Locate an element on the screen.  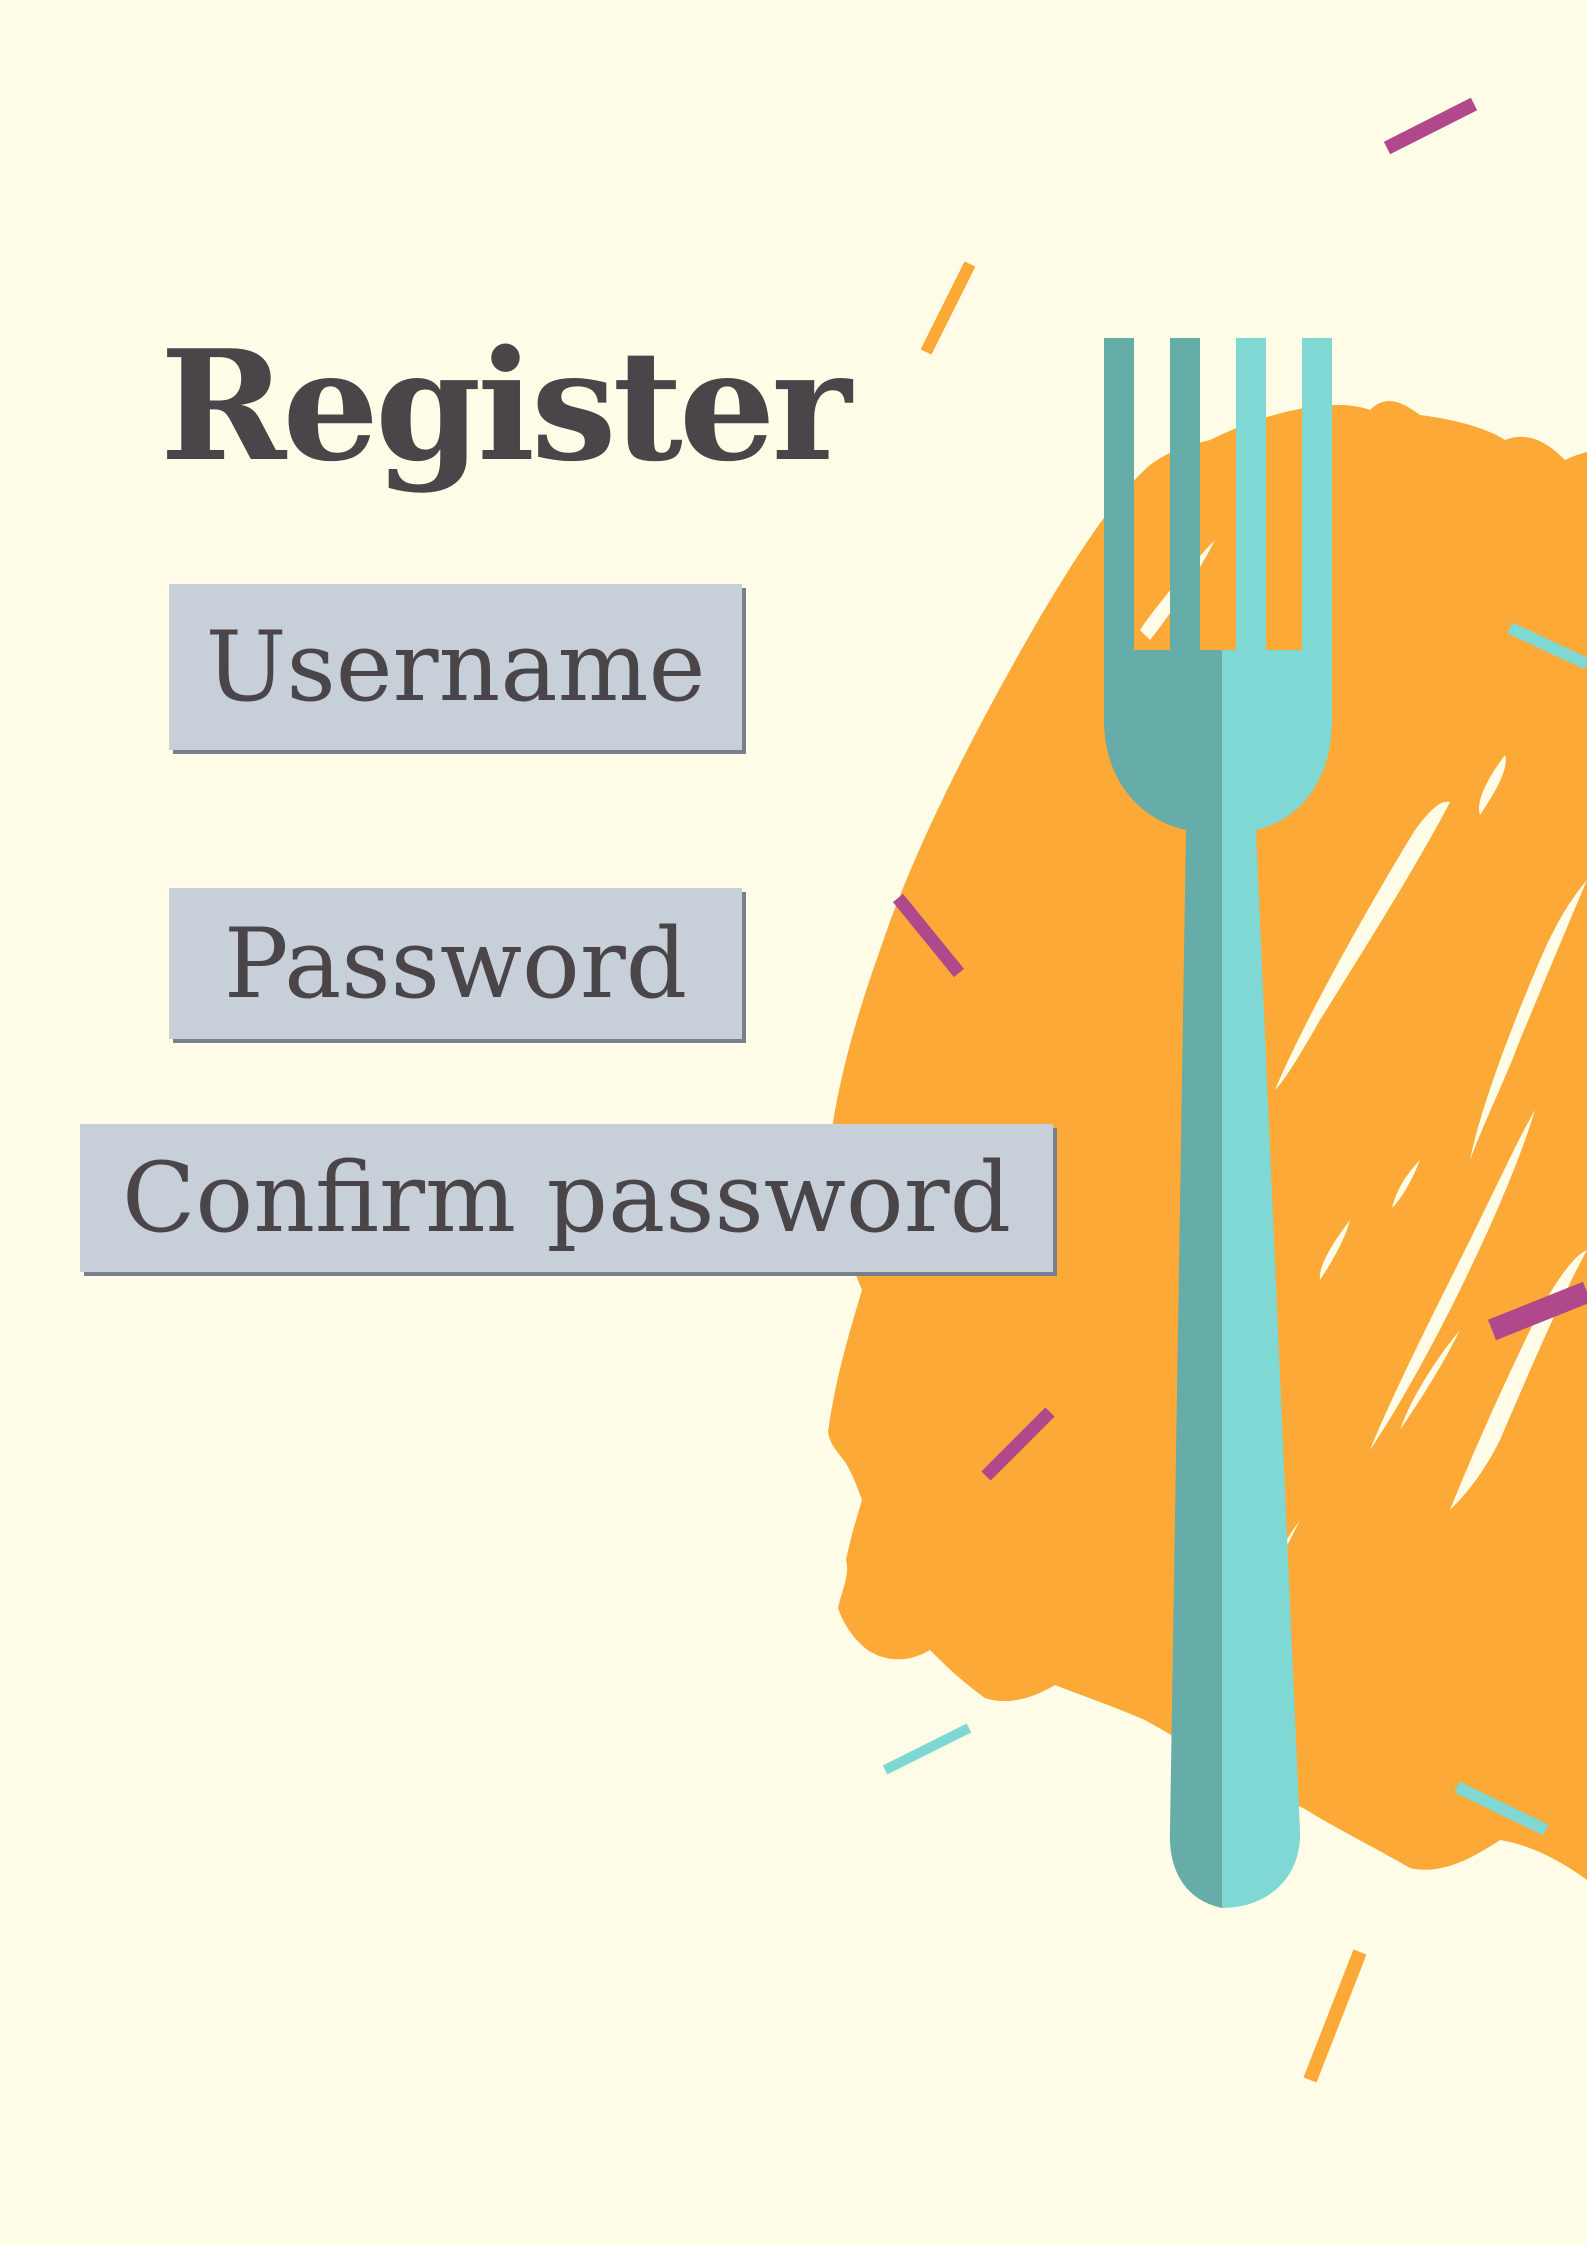
username-field: Username is located at coordinates (455, 667).